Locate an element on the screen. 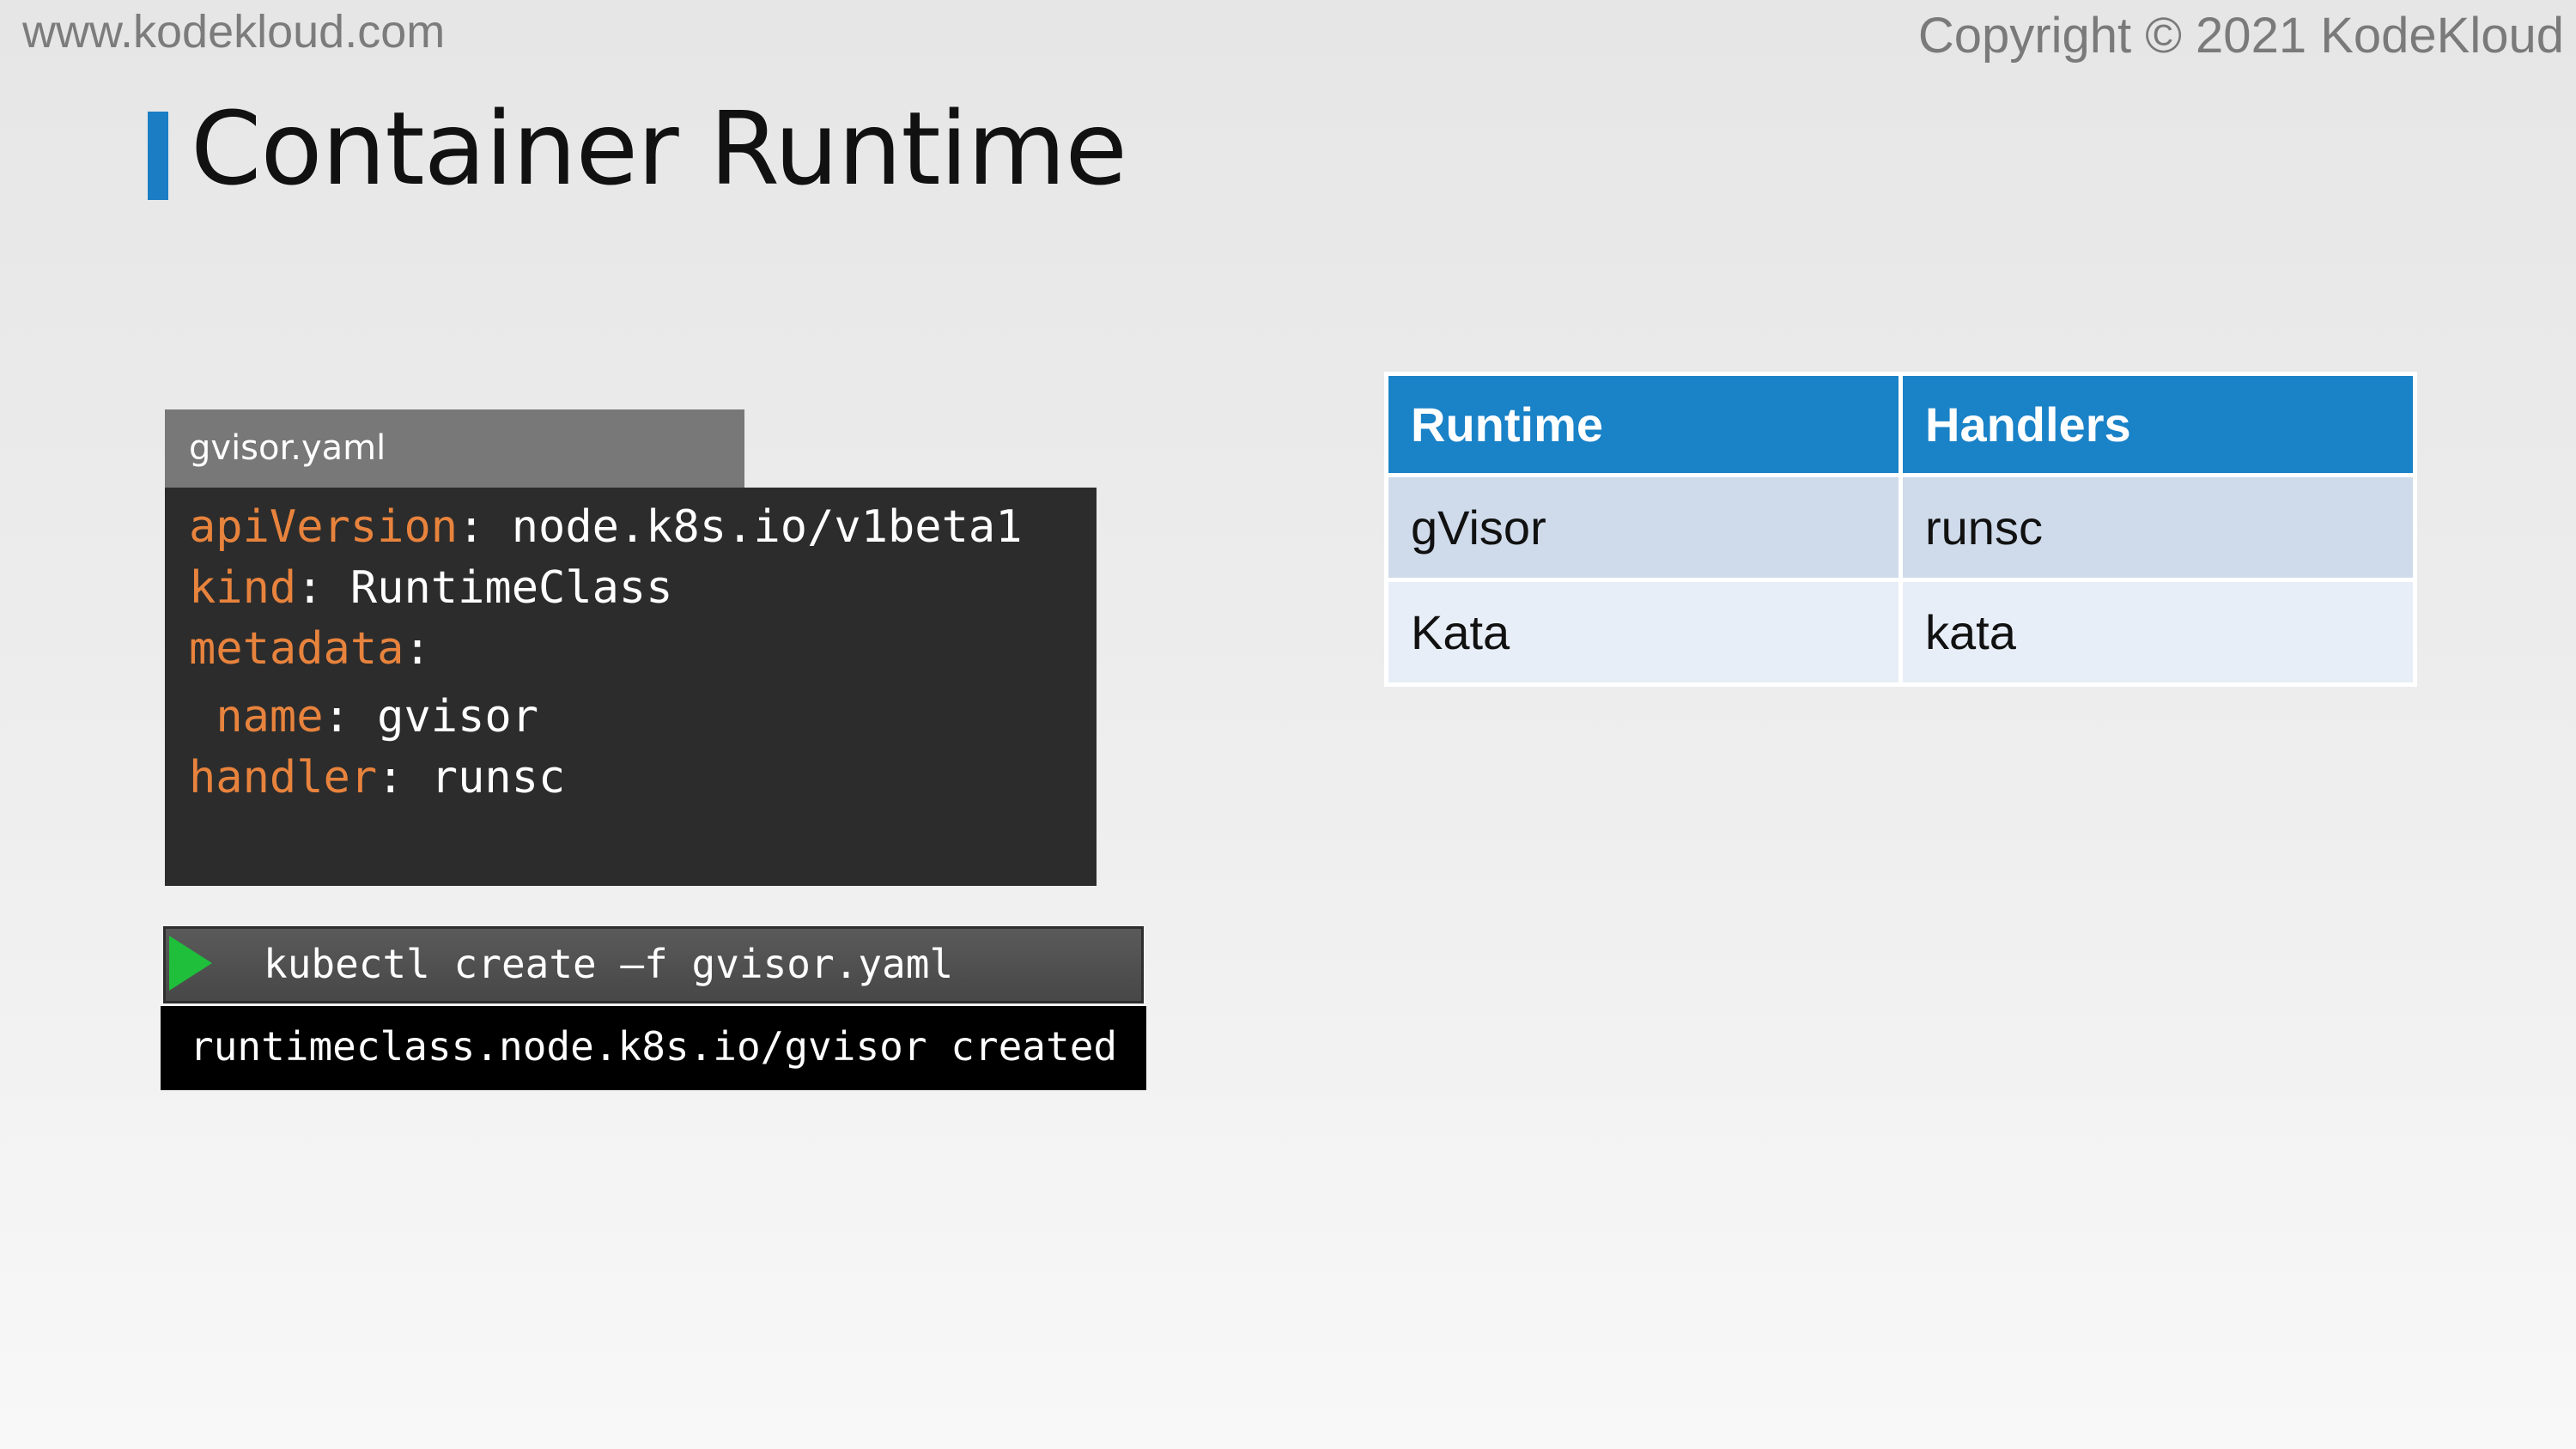  table-cell-handler: runsc is located at coordinates (2158, 527).